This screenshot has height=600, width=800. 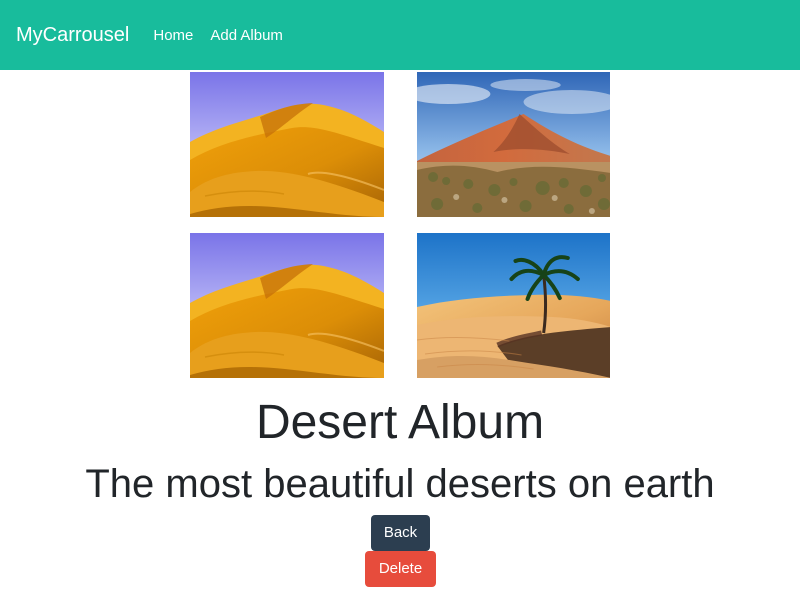 I want to click on album-description: The most beautiful deserts on earth, so click(x=400, y=484).